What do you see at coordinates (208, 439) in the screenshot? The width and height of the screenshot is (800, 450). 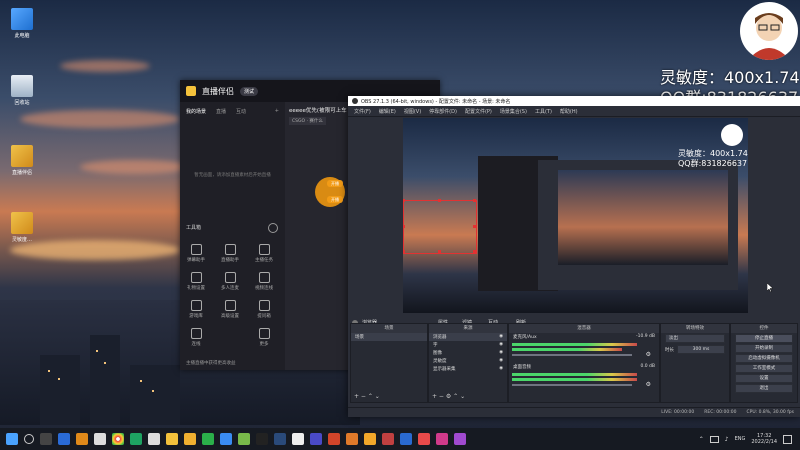 I see `wechat-icon` at bounding box center [208, 439].